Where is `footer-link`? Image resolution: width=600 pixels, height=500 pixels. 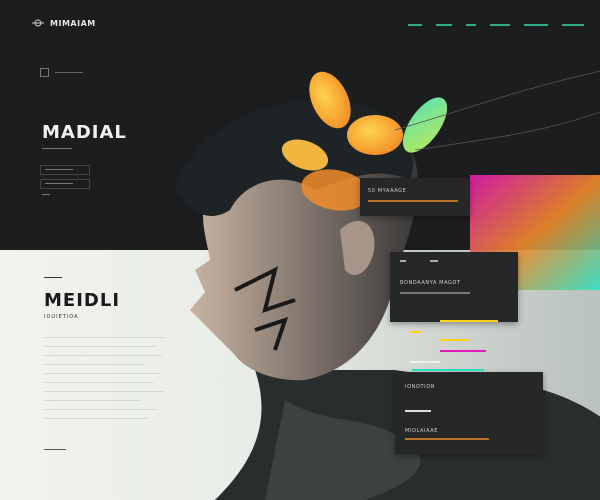
footer-link is located at coordinates (55, 449).